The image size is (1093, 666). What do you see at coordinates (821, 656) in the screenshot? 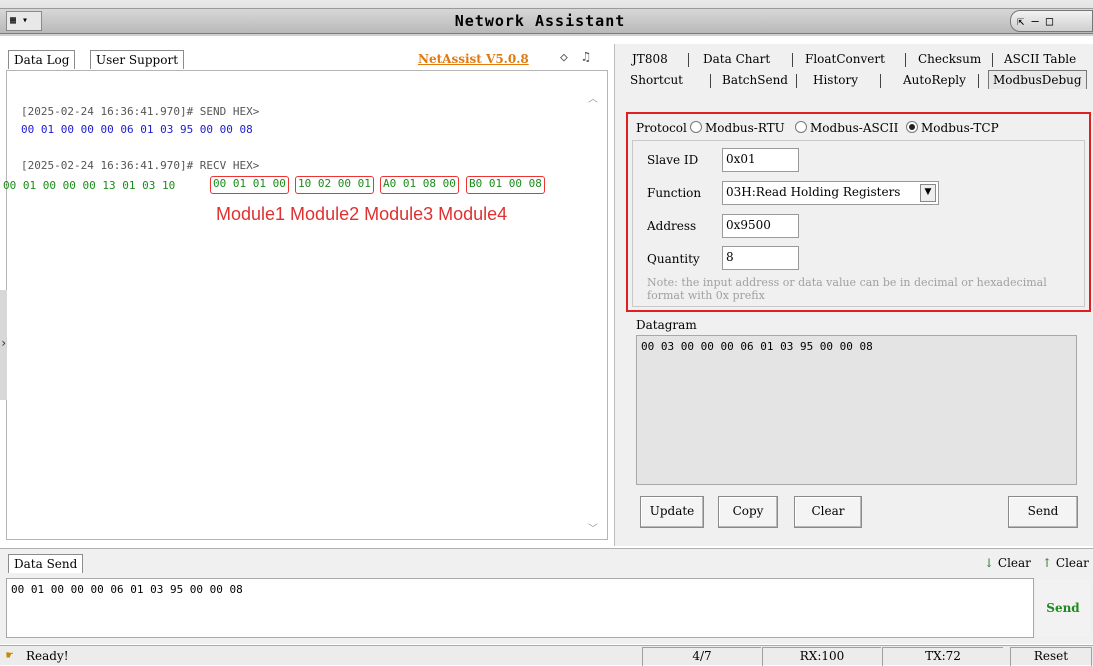
I see `status-rx: RX:100` at bounding box center [821, 656].